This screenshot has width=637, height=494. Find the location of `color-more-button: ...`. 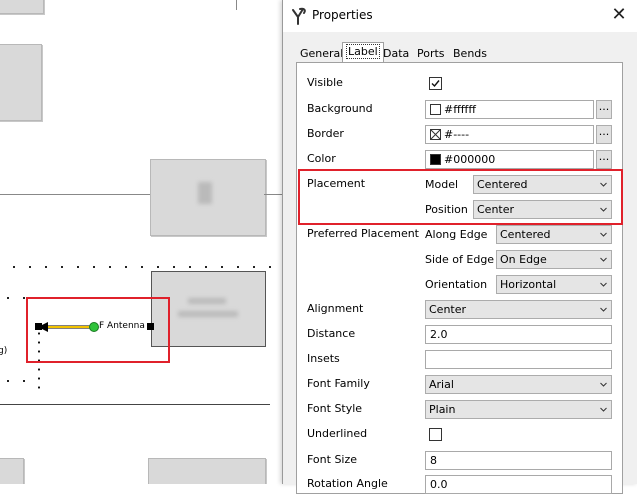

color-more-button: ... is located at coordinates (604, 159).